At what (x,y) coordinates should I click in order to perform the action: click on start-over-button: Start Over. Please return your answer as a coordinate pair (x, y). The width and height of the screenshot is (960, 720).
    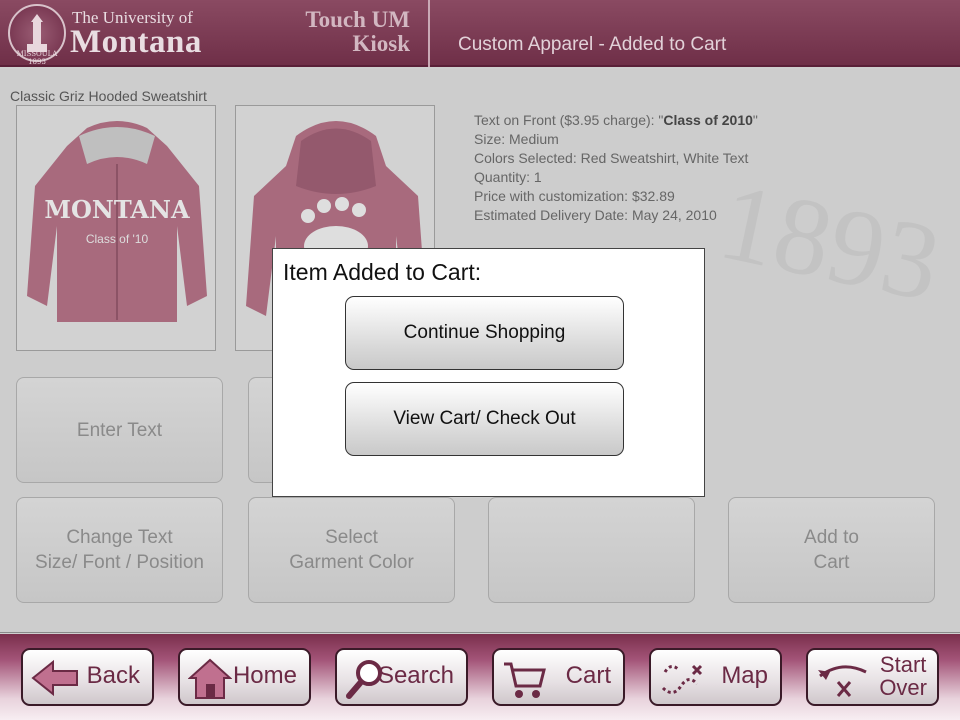
    Looking at the image, I should click on (872, 677).